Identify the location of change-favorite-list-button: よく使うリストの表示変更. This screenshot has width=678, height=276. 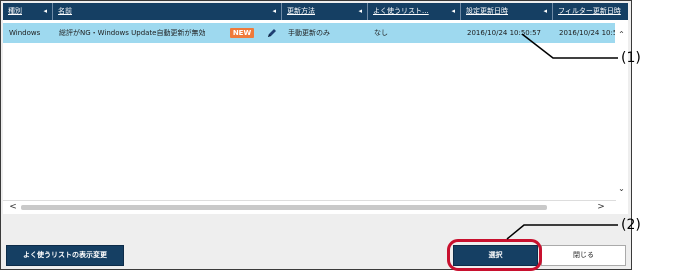
(65, 255).